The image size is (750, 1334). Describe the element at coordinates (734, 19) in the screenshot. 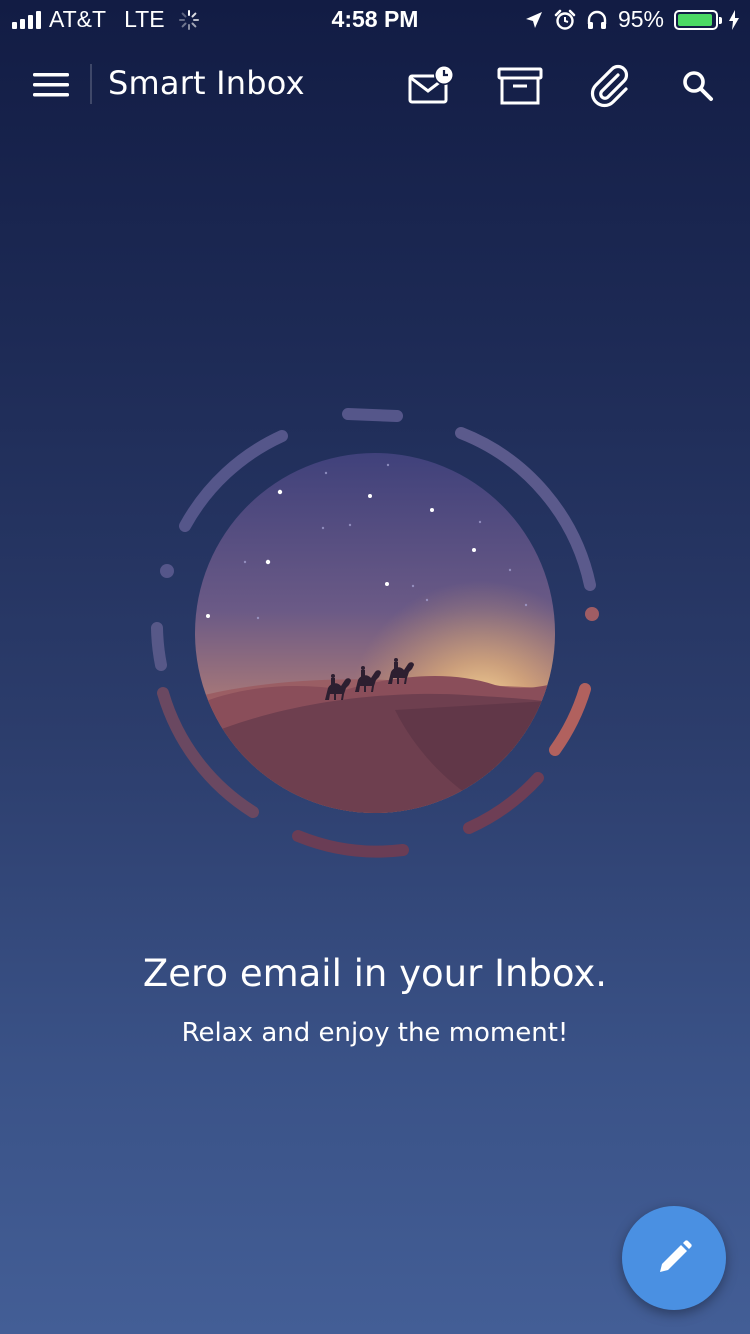

I see `charging-bolt-icon` at that location.